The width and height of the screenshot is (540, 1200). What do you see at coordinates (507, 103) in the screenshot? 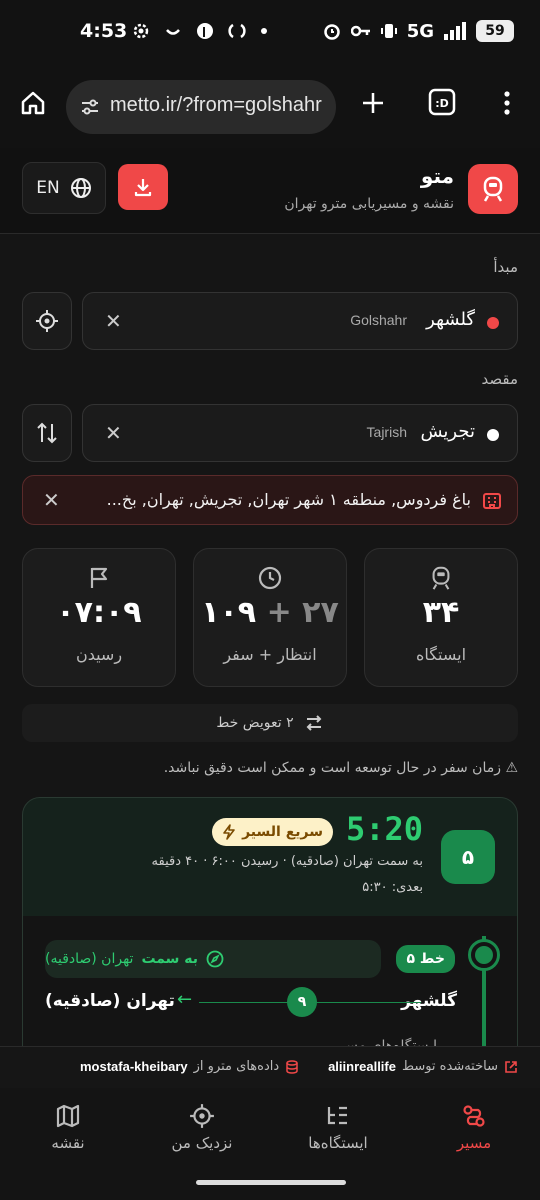
I see `more-menu-icon` at bounding box center [507, 103].